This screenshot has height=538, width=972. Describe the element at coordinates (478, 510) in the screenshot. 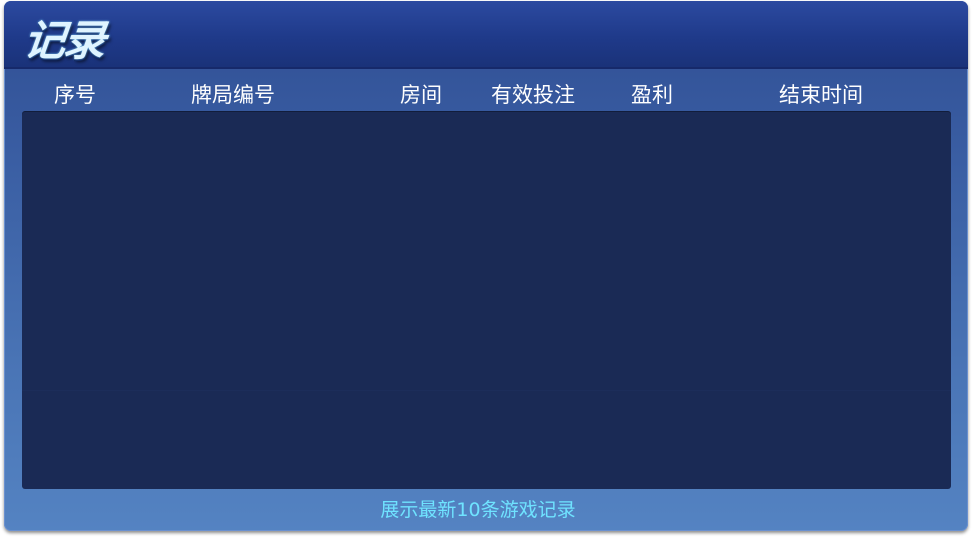

I see `records-footer-note: 展示最新10条游戏记录` at that location.